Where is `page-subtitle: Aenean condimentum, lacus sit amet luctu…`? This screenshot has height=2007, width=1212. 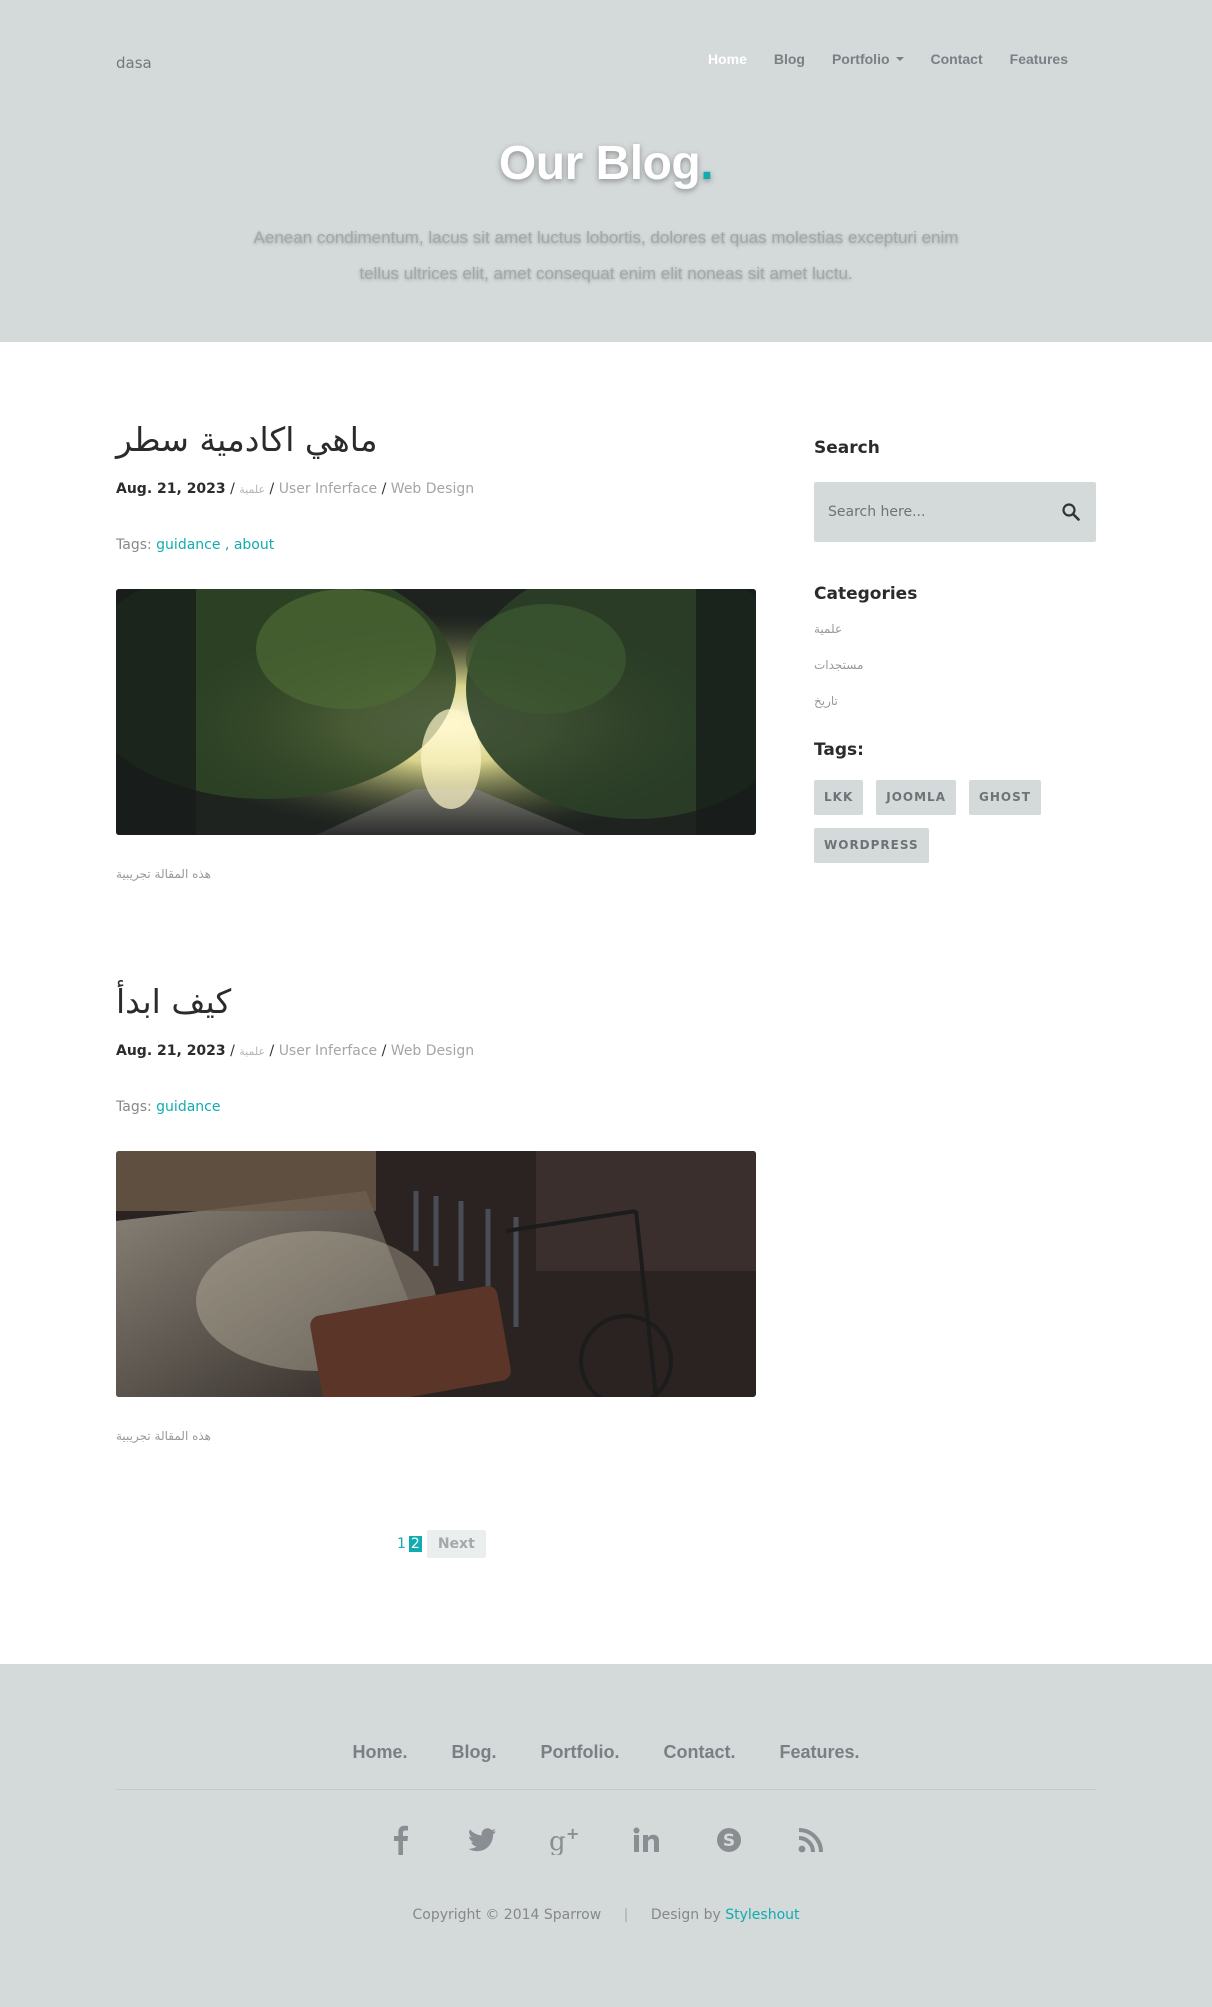
page-subtitle: Aenean condimentum, lacus sit amet luctu… is located at coordinates (606, 255).